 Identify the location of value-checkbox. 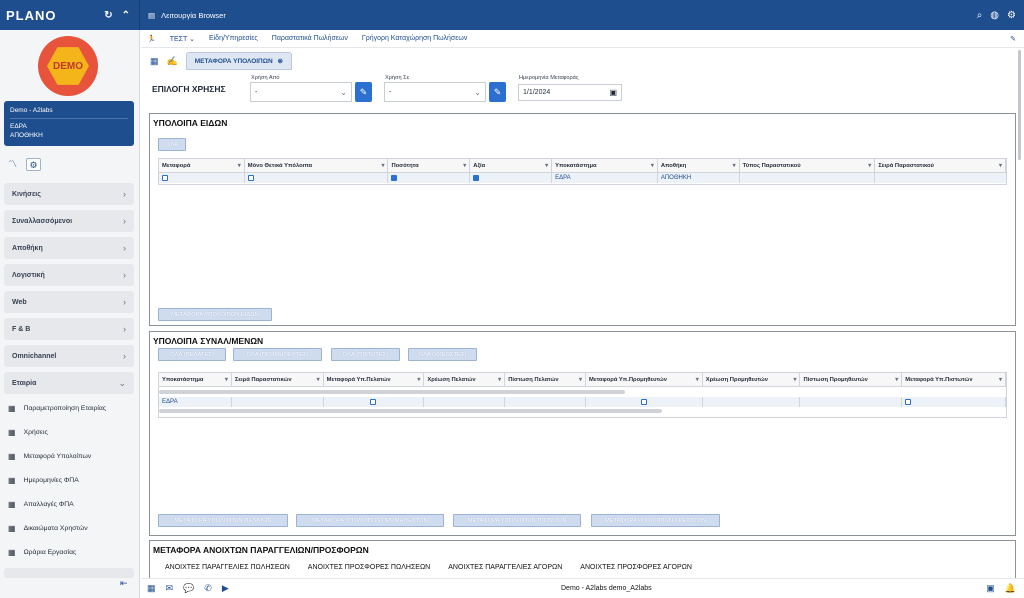
(476, 178).